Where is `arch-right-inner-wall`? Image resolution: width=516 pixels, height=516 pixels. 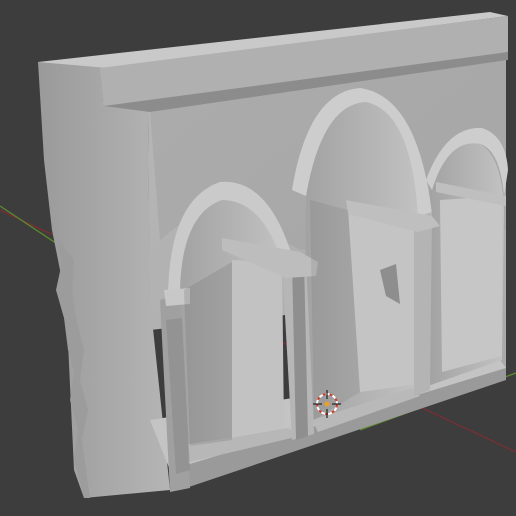 arch-right-inner-wall is located at coordinates (471, 284).